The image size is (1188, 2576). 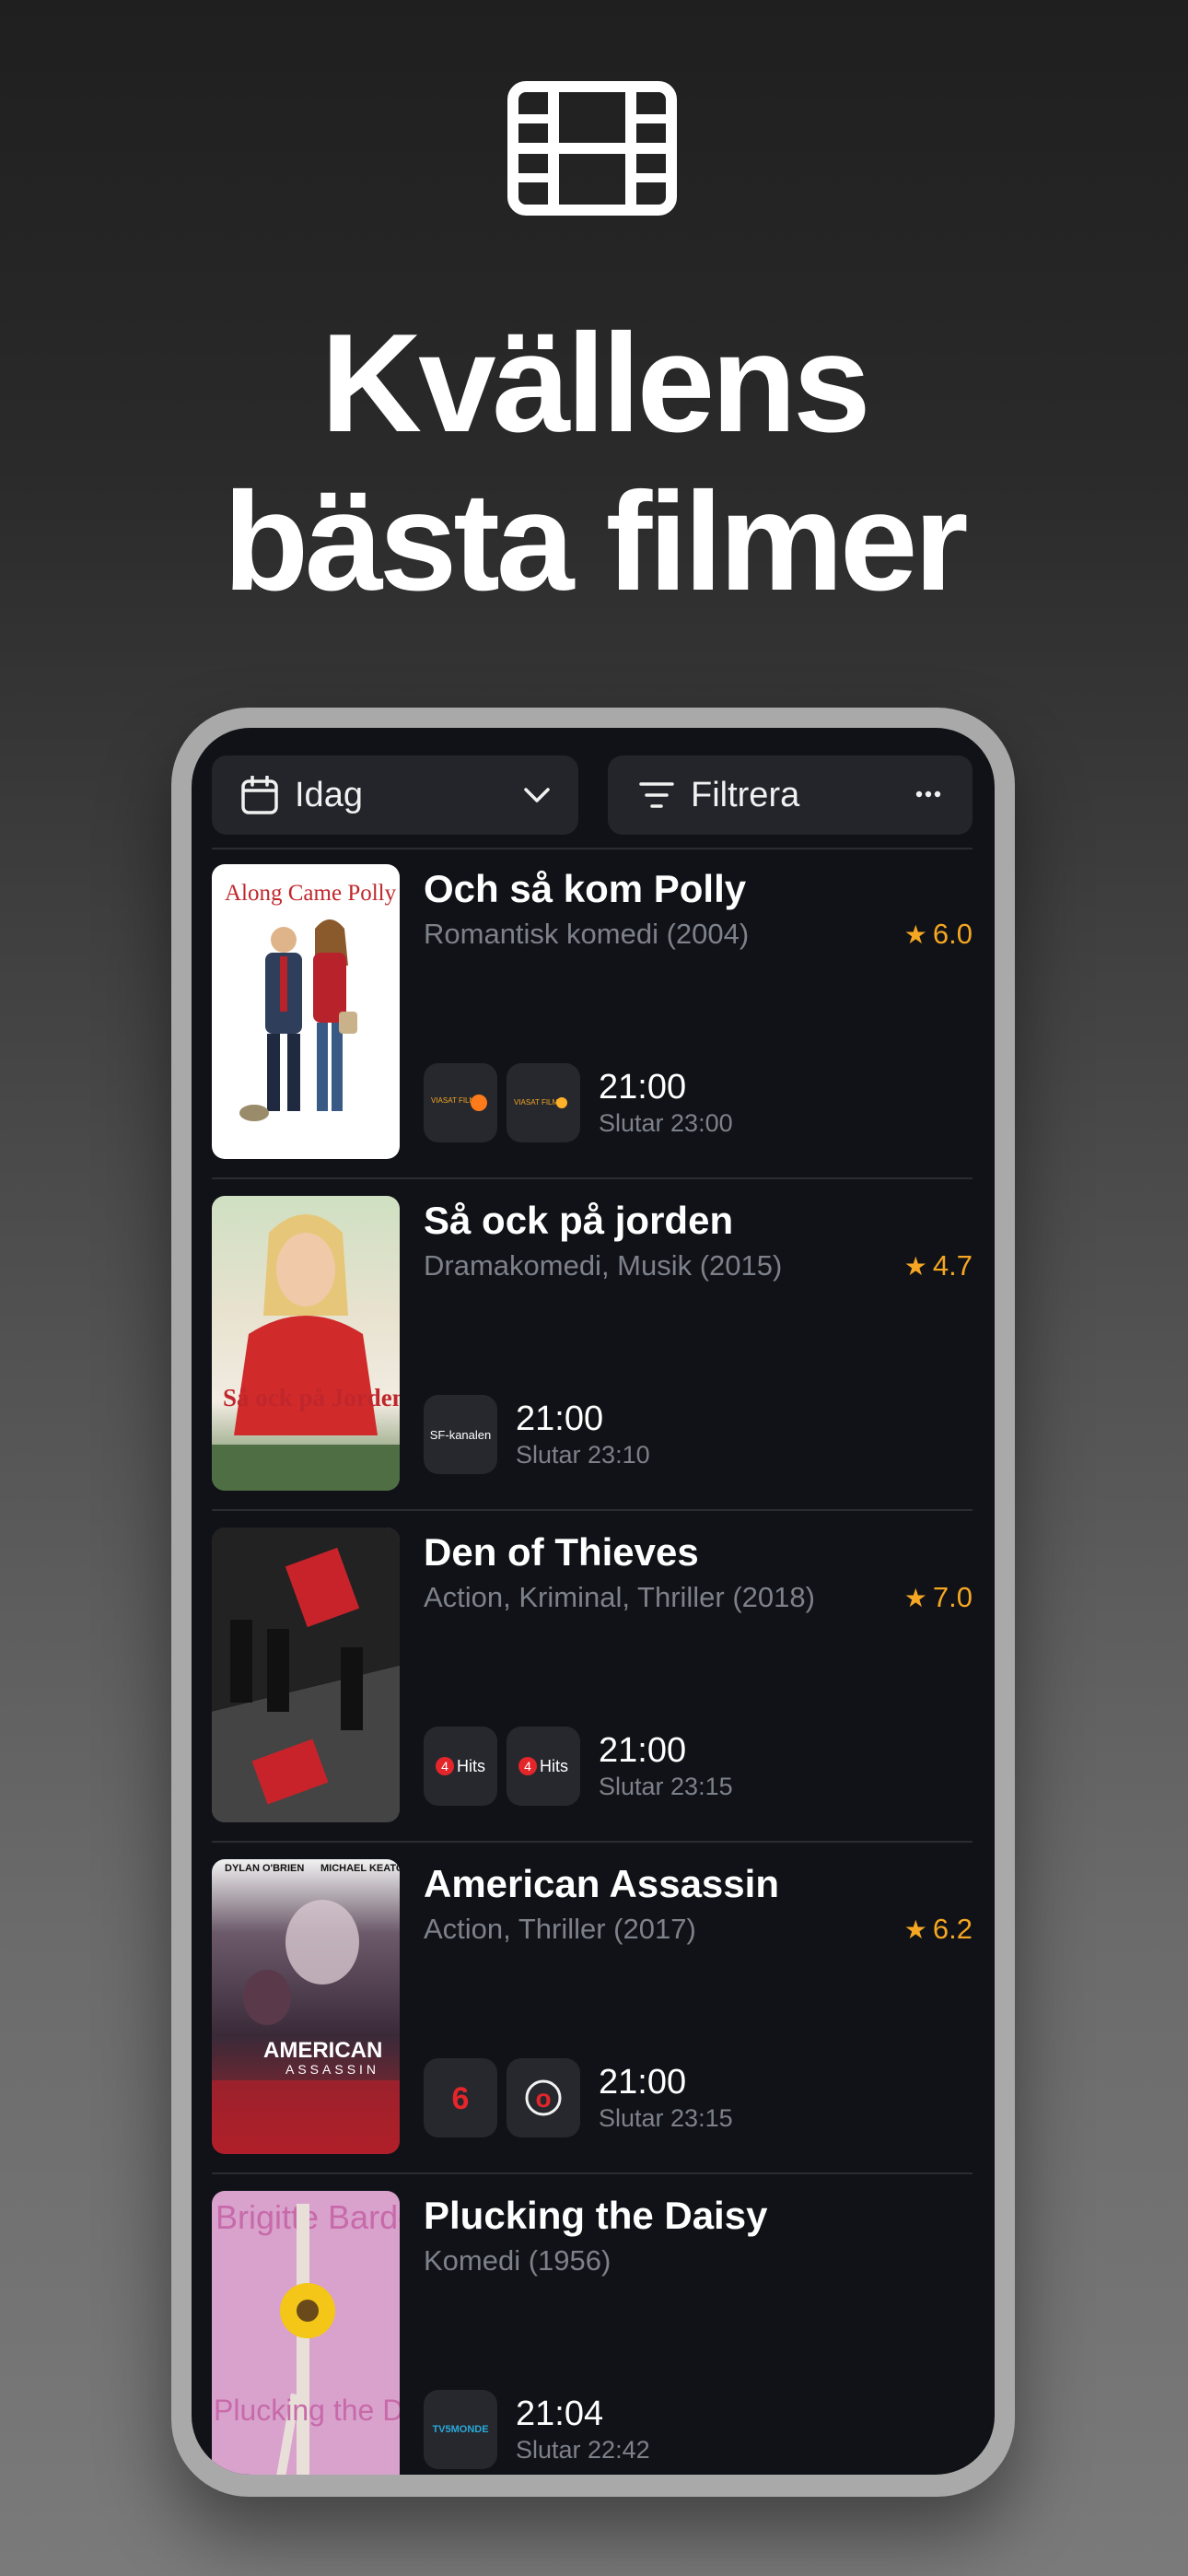 I want to click on tv6-logo: o, so click(x=543, y=2097).